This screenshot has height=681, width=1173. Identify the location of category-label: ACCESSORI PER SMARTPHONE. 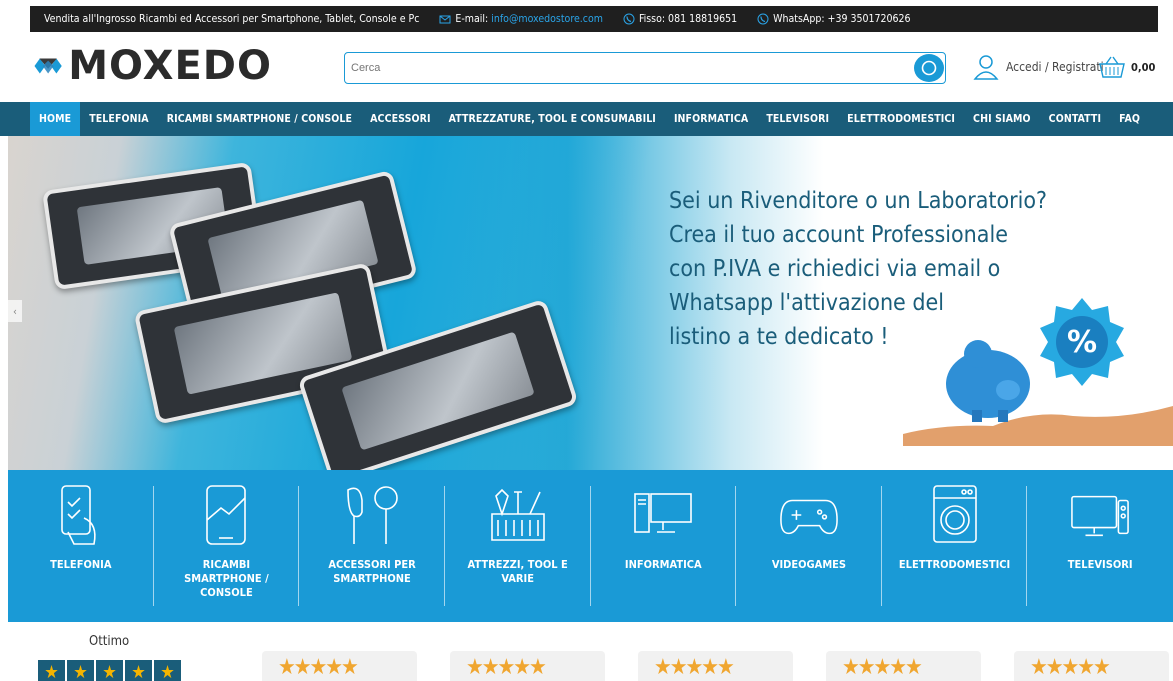
(372, 571).